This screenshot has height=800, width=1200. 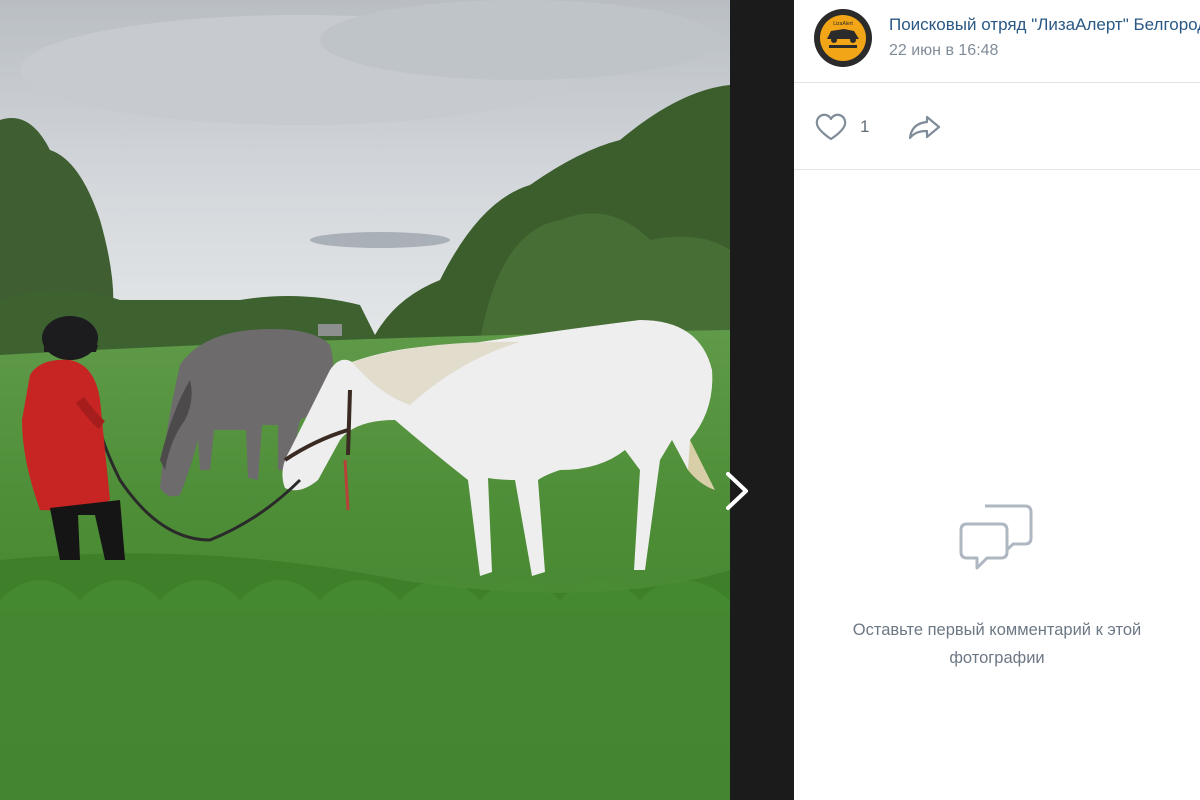 What do you see at coordinates (996, 537) in the screenshot?
I see `comment-bubbles-icon` at bounding box center [996, 537].